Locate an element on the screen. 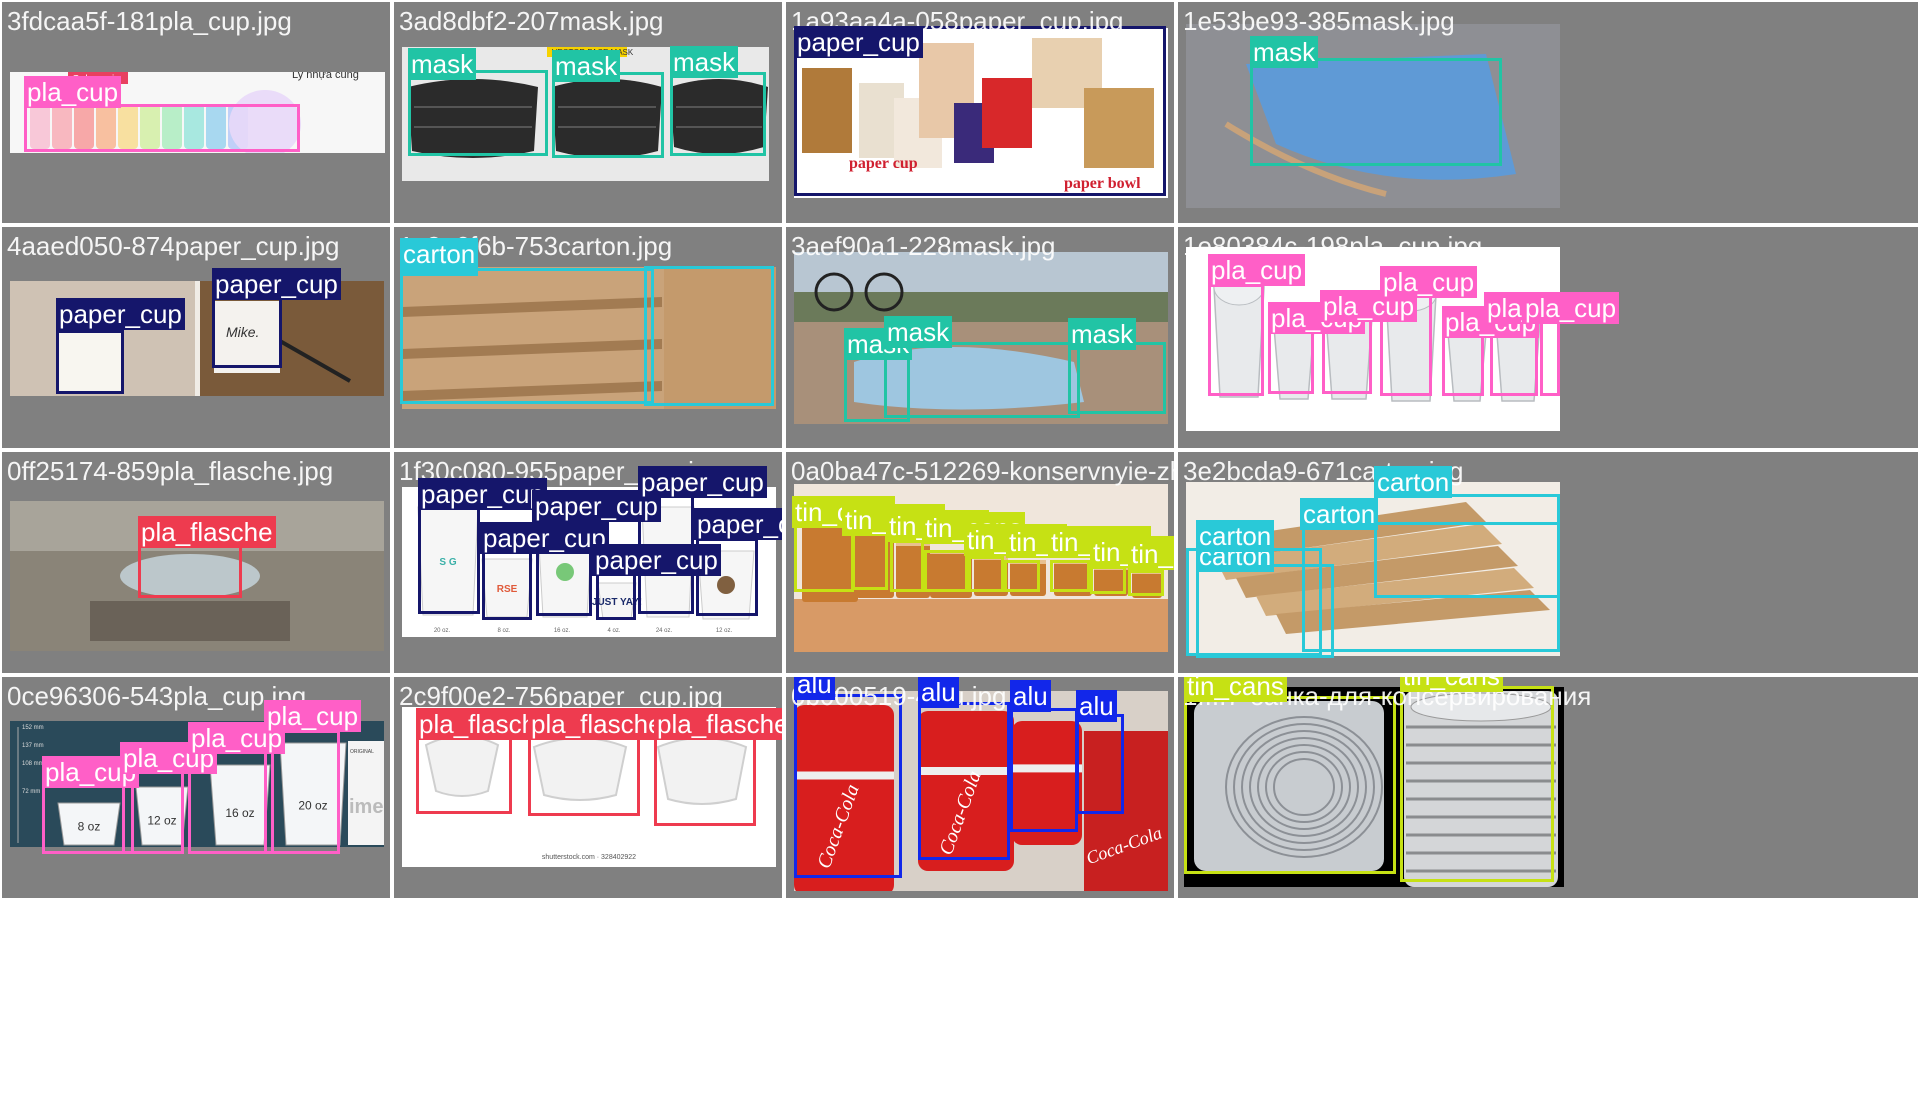 The height and width of the screenshot is (1100, 1920). svg-text: 108 mm is located at coordinates (33, 764).